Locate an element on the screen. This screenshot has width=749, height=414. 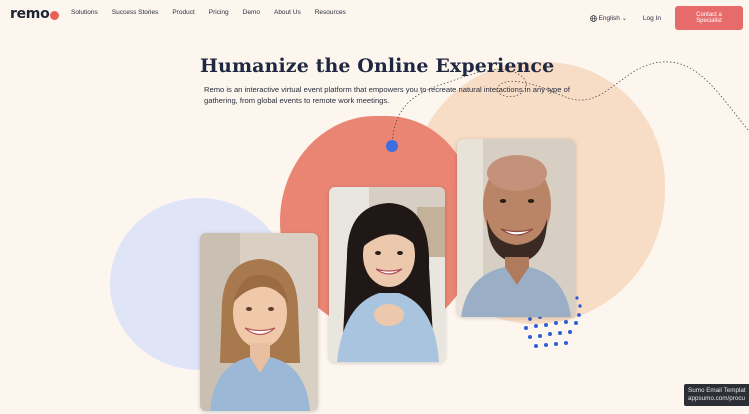
hero-headline: Humanize the Online Experience is located at coordinates (377, 66).